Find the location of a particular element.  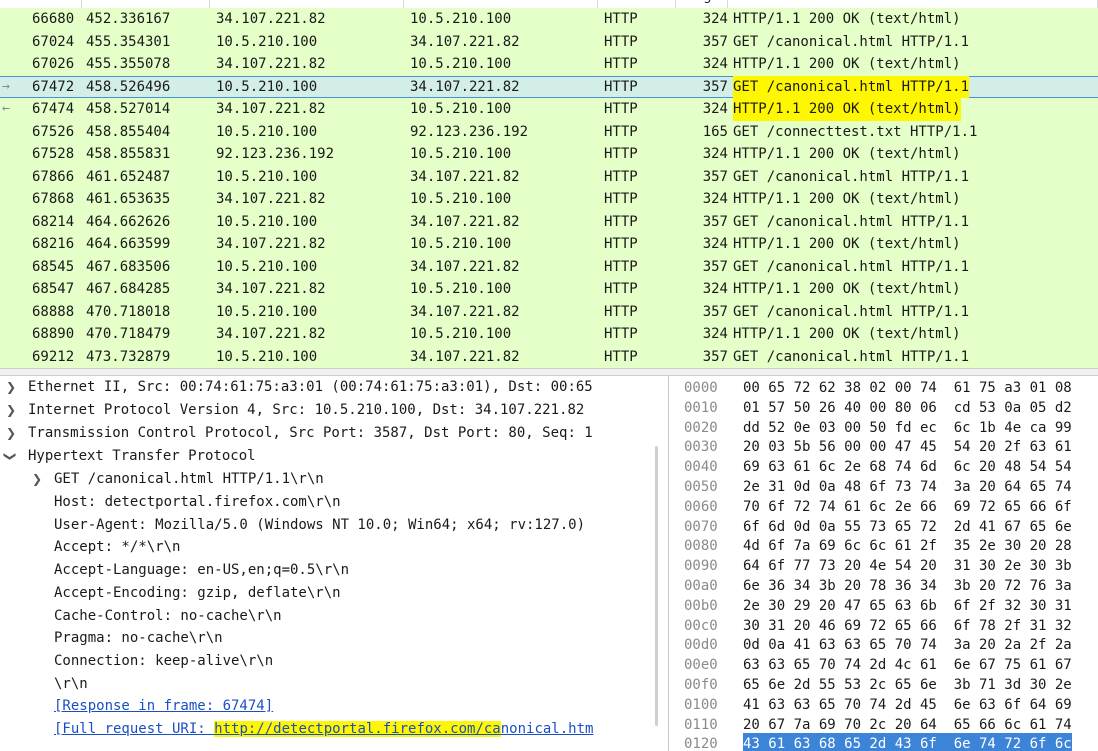

packet-time: 458.527014 is located at coordinates (128, 109).